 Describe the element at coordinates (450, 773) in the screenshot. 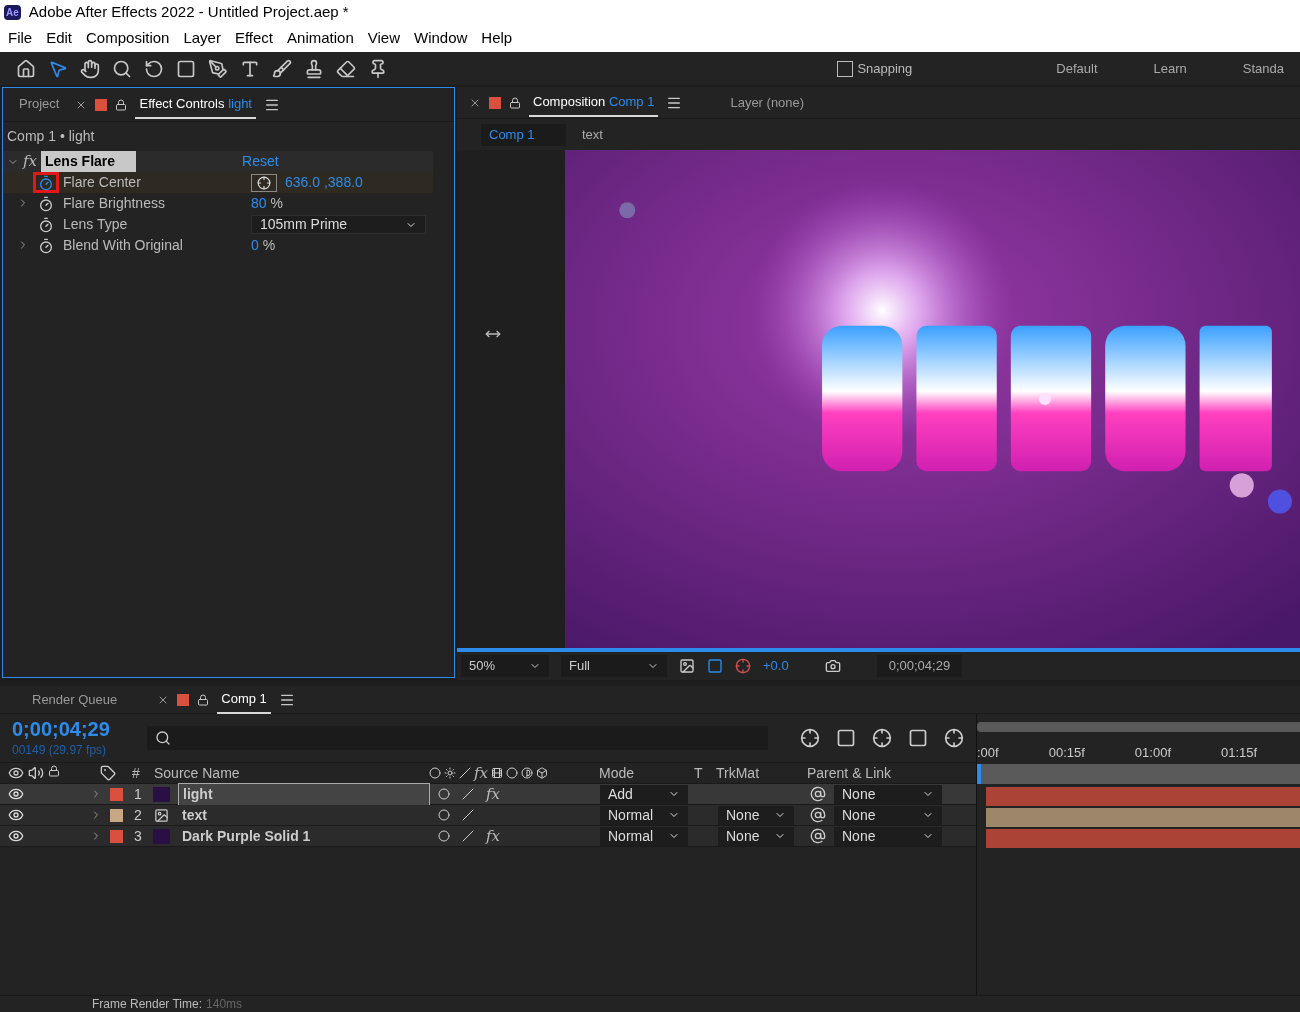

I see `sun-icon` at that location.